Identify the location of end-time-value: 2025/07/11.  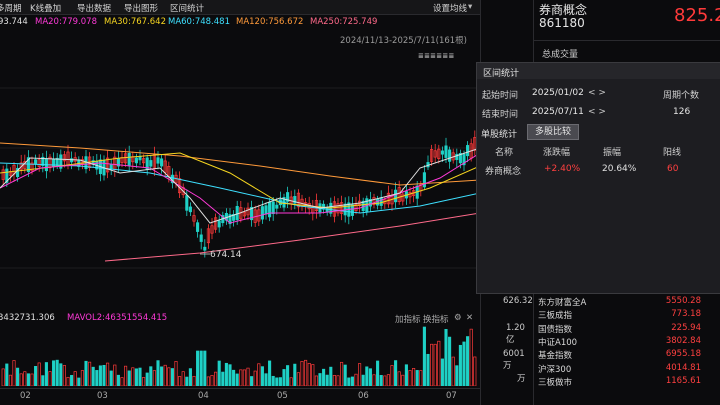
(558, 112).